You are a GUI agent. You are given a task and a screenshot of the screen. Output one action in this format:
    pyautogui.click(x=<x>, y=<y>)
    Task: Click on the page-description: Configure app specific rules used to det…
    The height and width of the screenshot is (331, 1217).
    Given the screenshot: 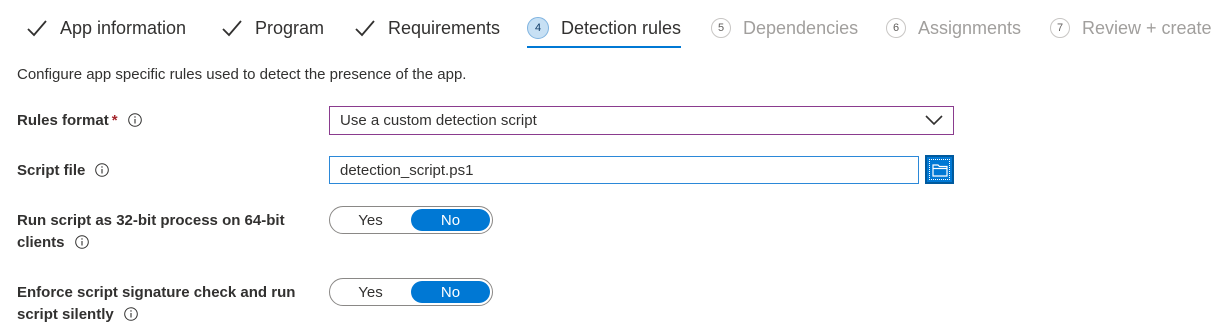 What is the action you would take?
    pyautogui.click(x=242, y=74)
    